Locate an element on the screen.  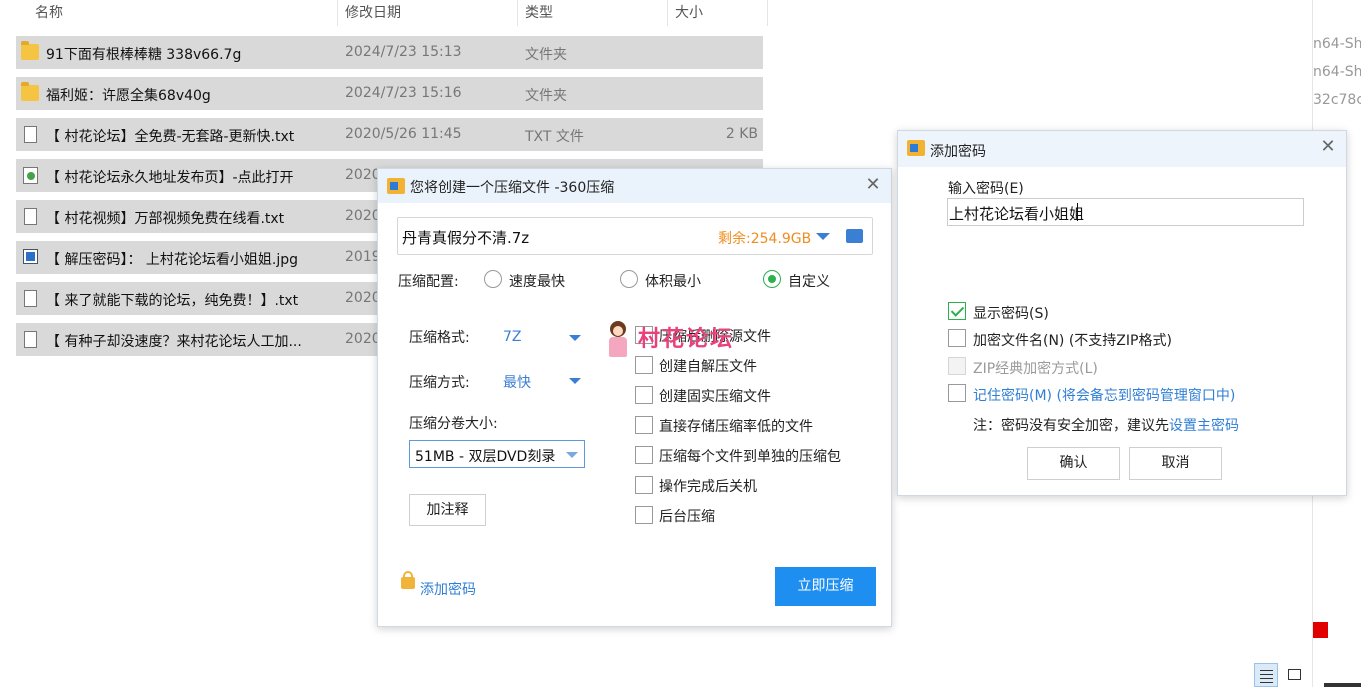
checkbox-encrypt-names is located at coordinates (957, 338).